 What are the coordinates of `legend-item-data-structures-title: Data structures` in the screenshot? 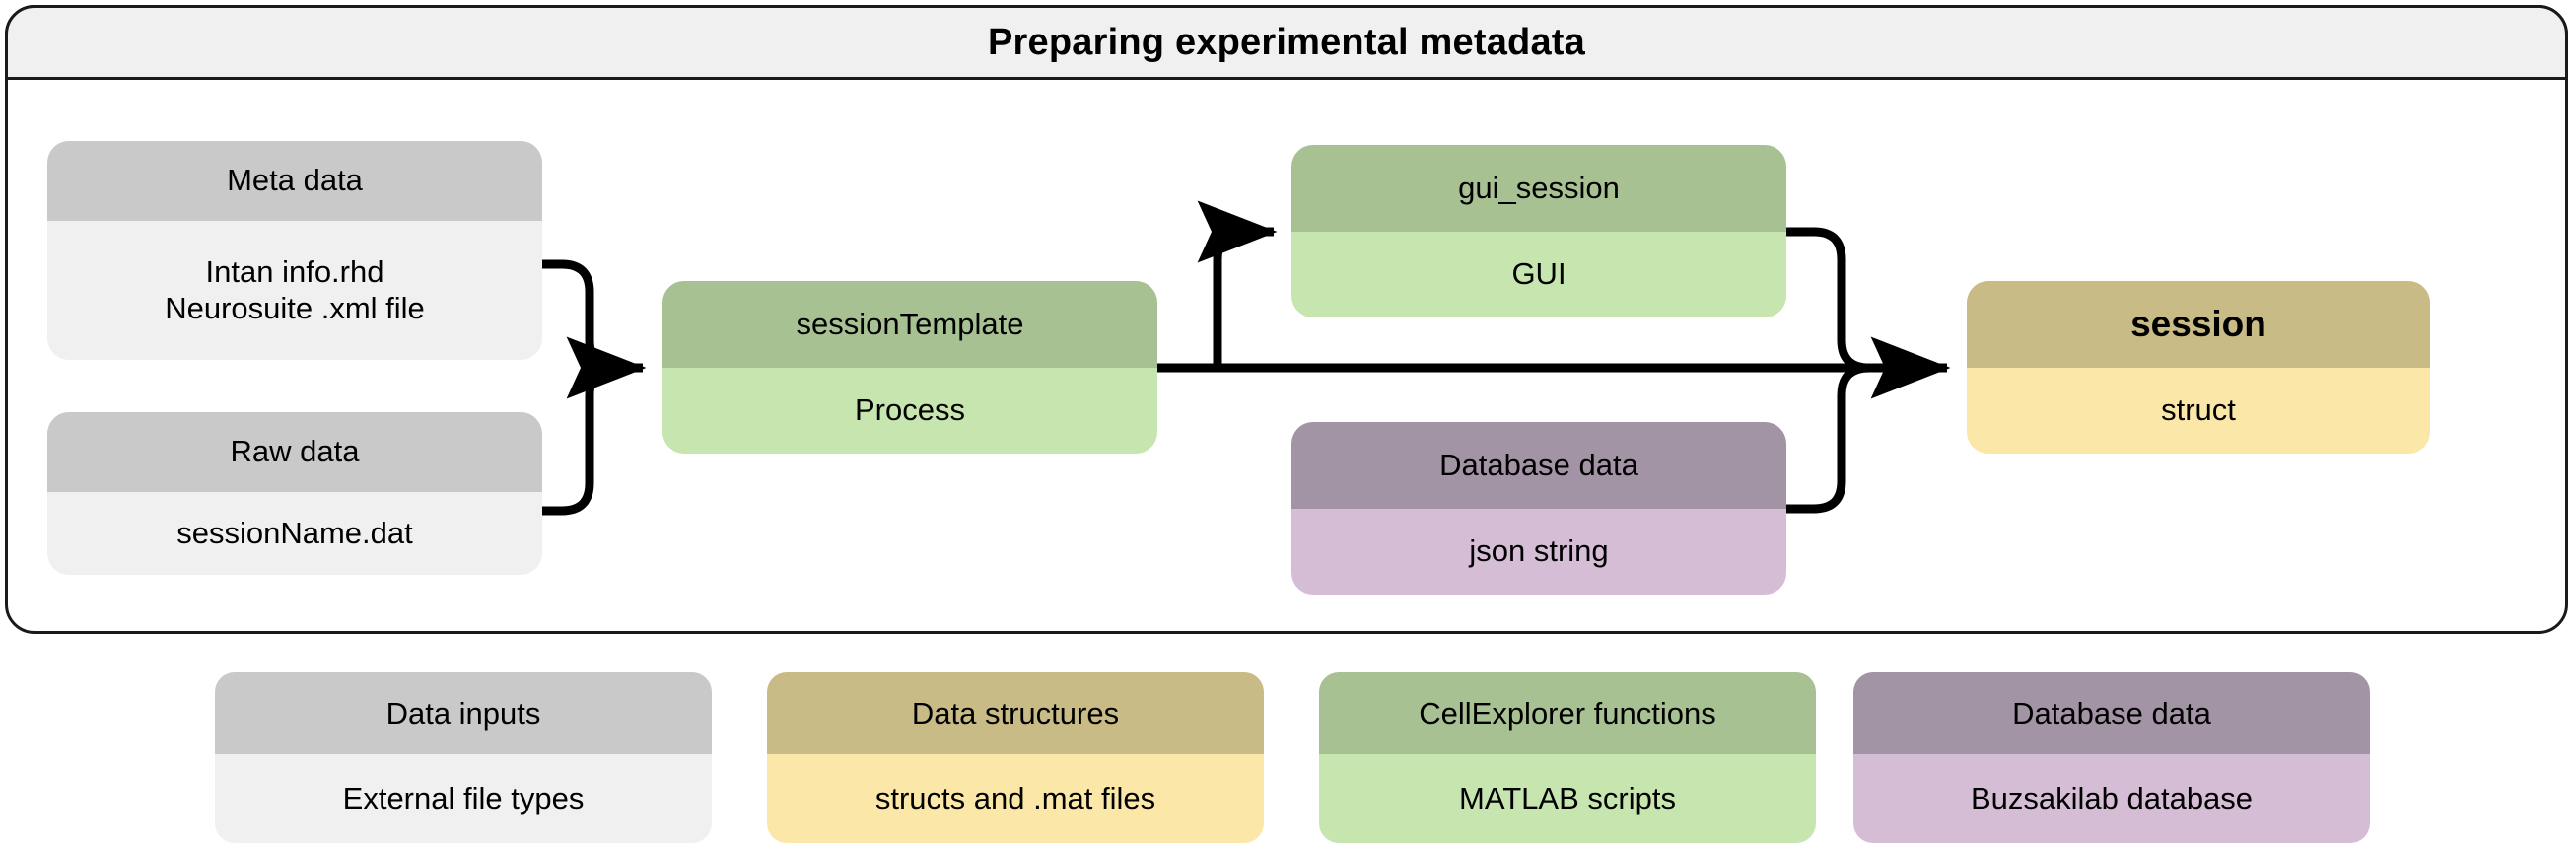 It's located at (1015, 713).